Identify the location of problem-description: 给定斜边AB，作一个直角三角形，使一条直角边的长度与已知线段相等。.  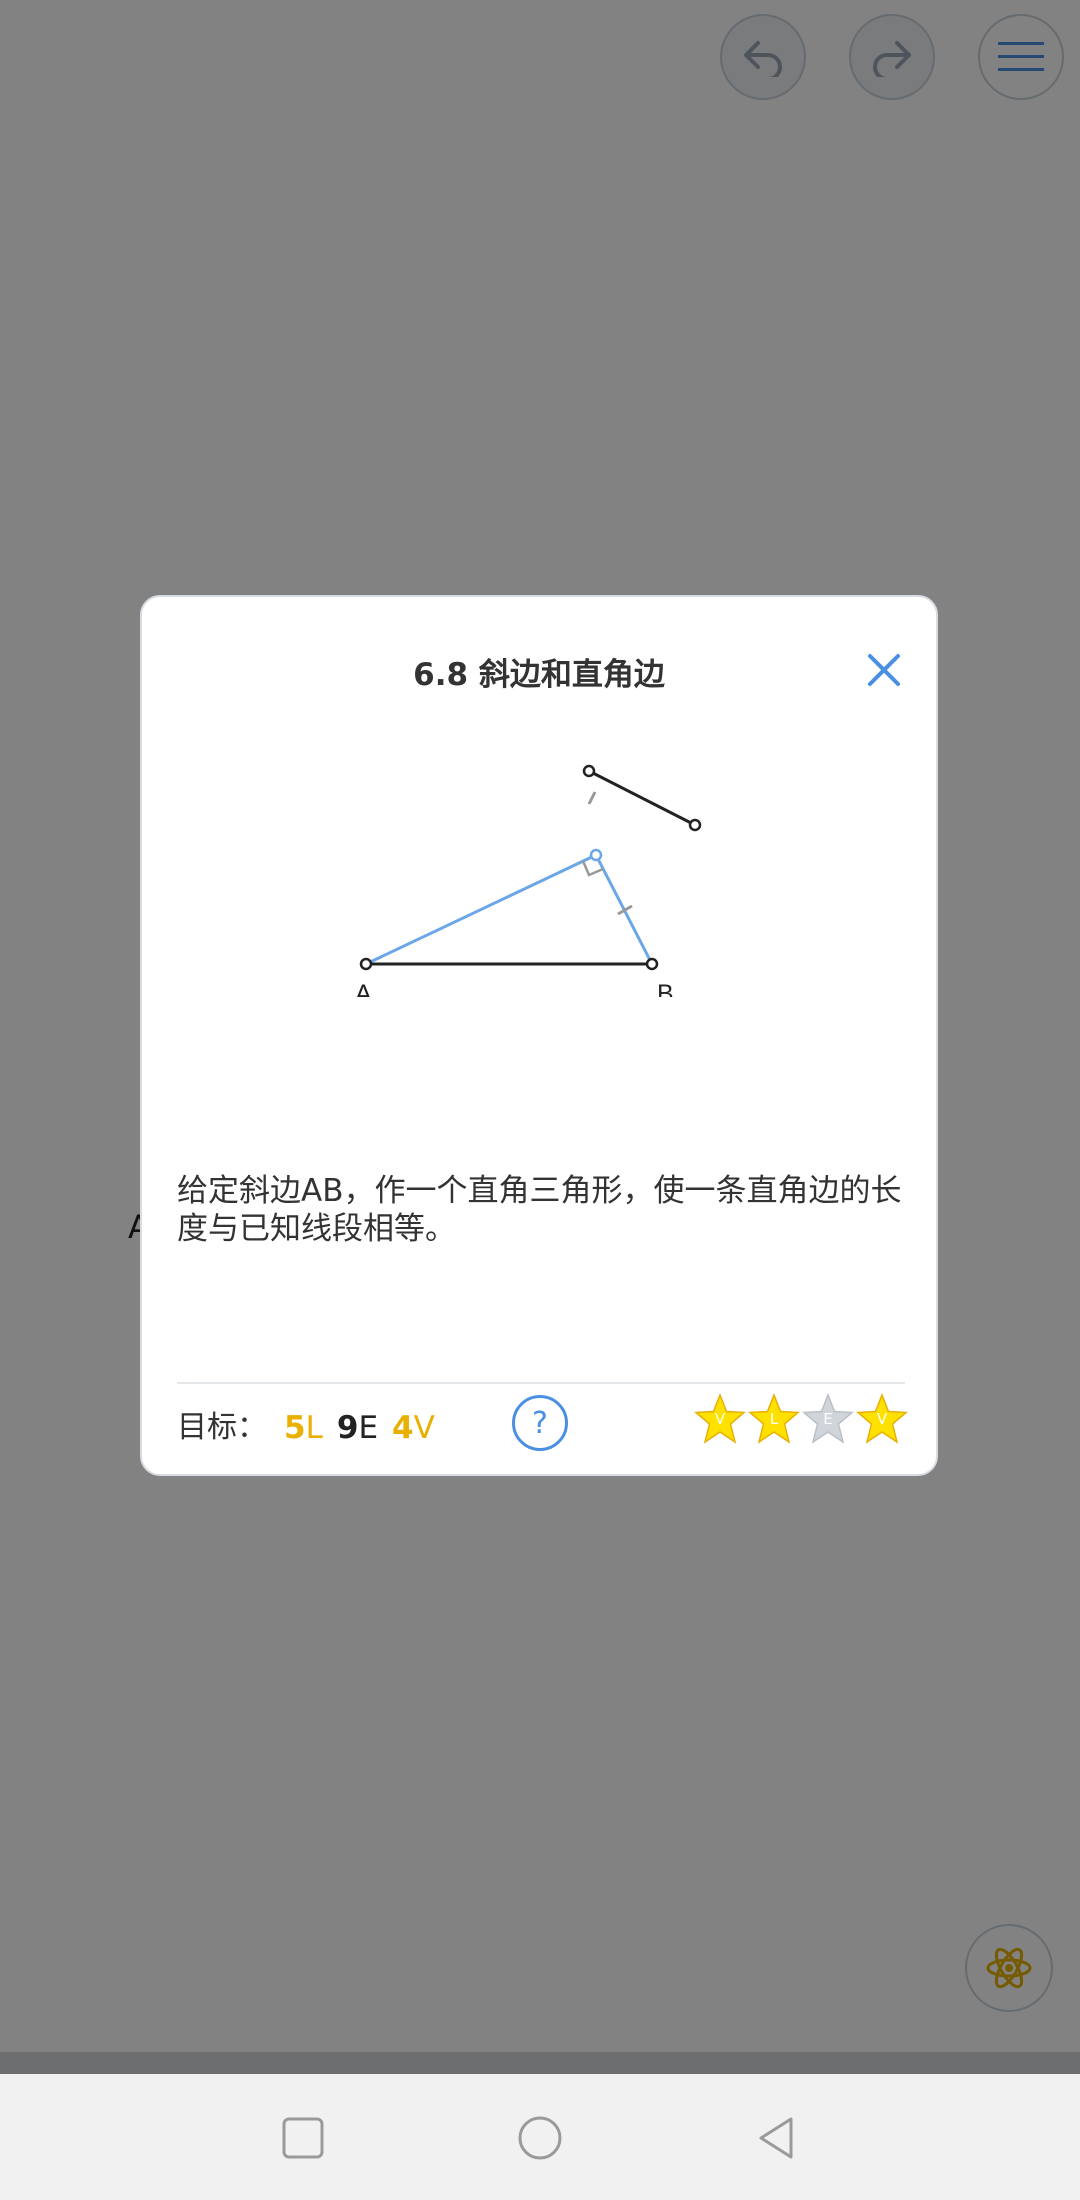
(539, 1210).